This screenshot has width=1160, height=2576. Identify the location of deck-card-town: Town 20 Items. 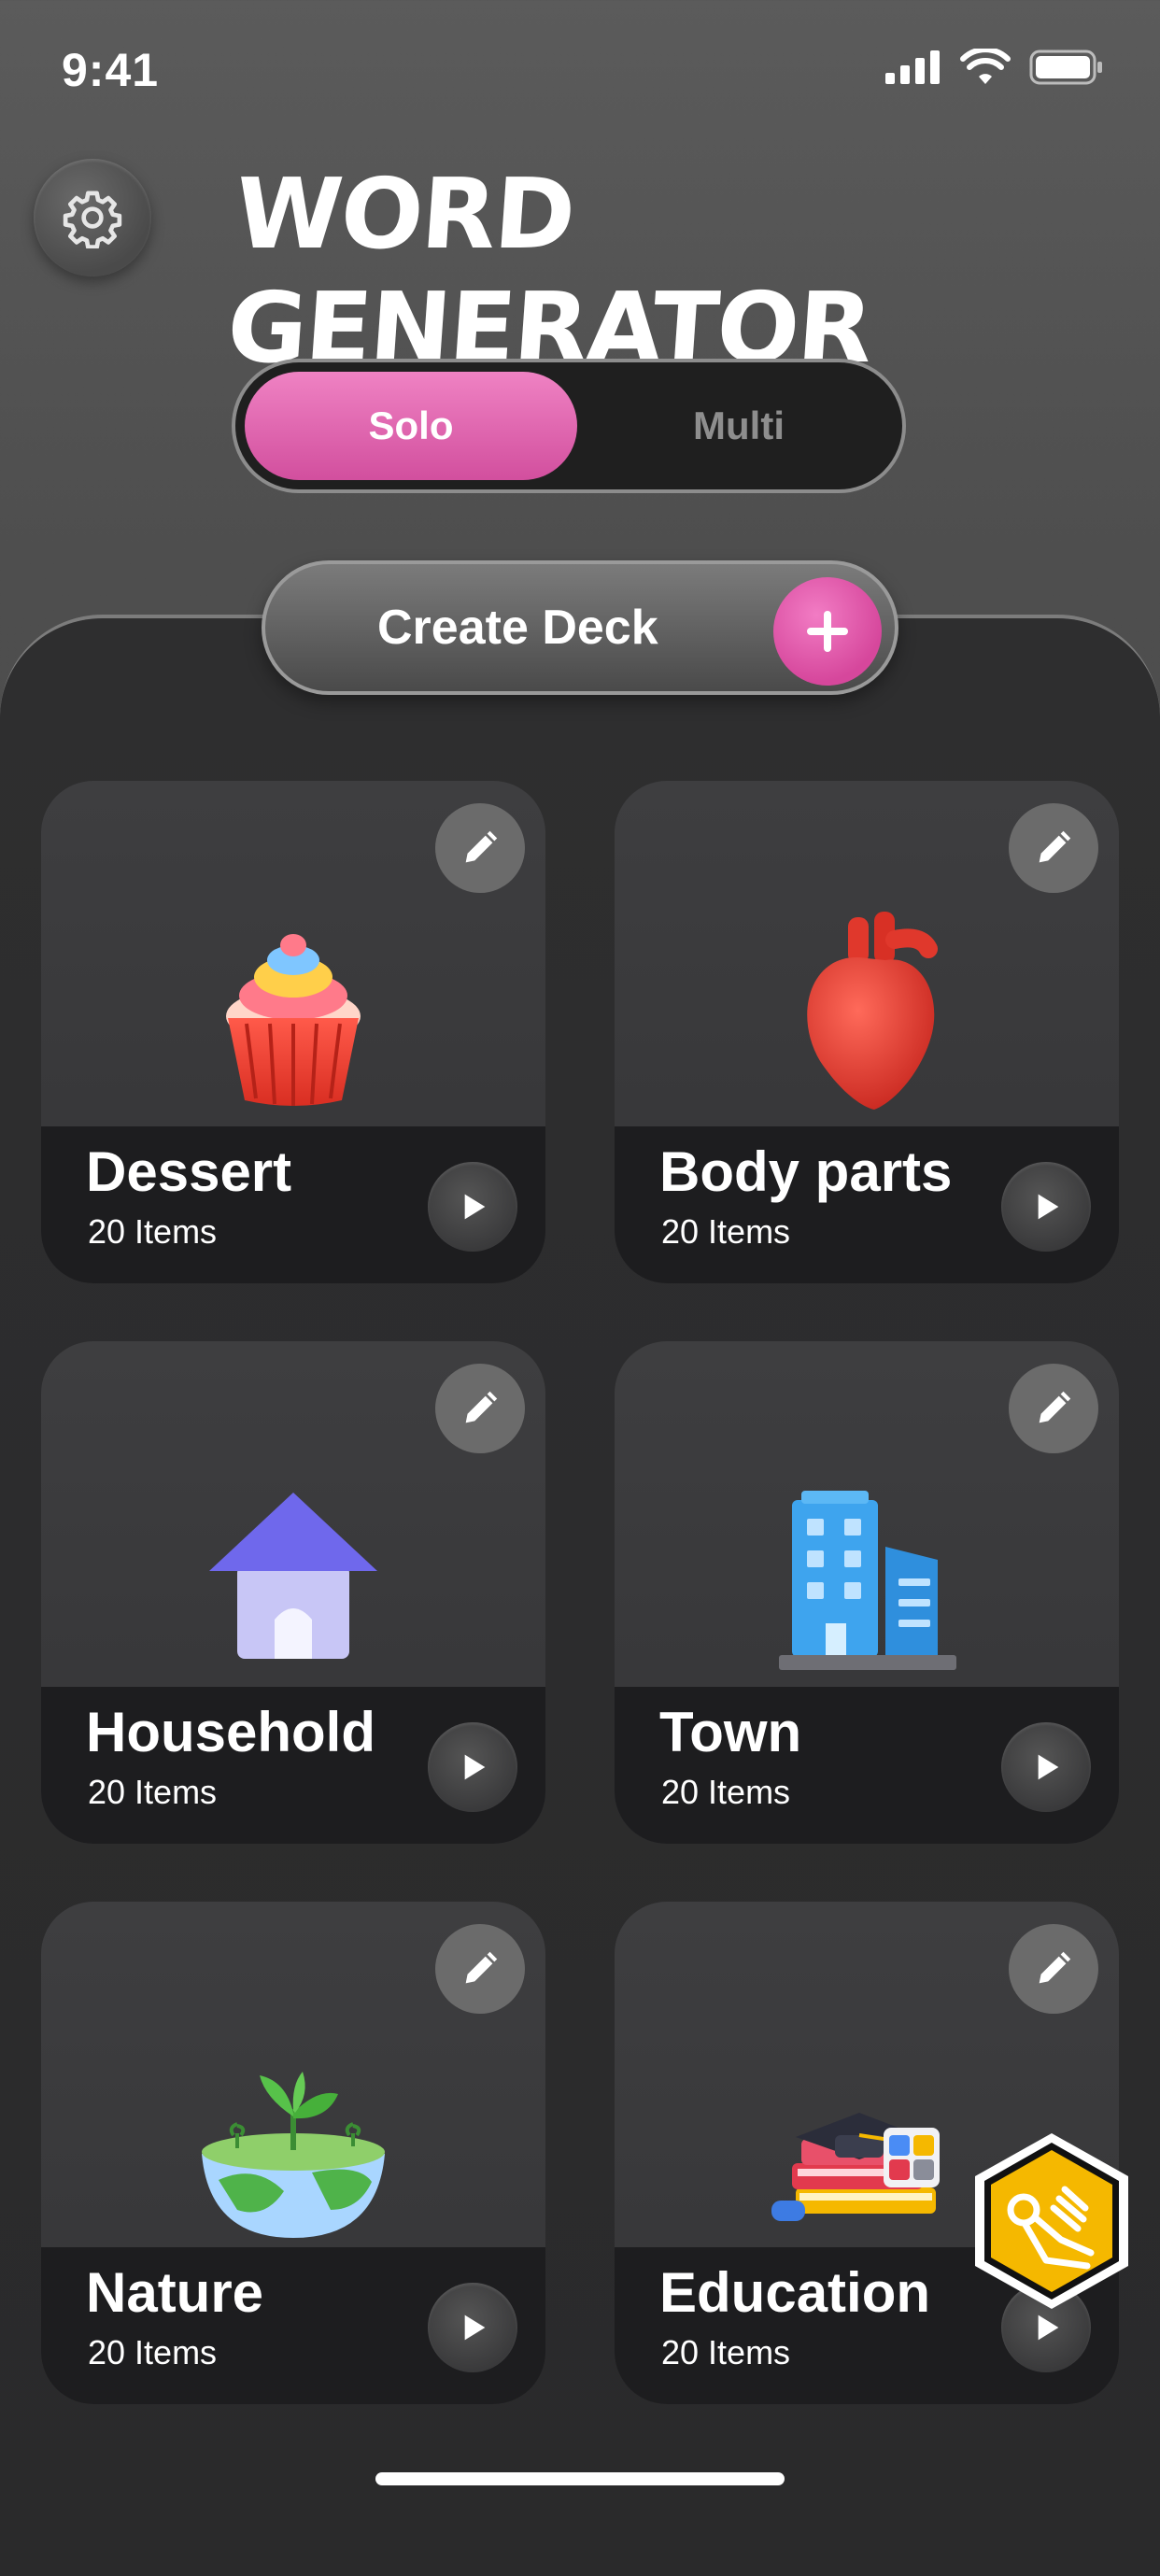
(867, 1592).